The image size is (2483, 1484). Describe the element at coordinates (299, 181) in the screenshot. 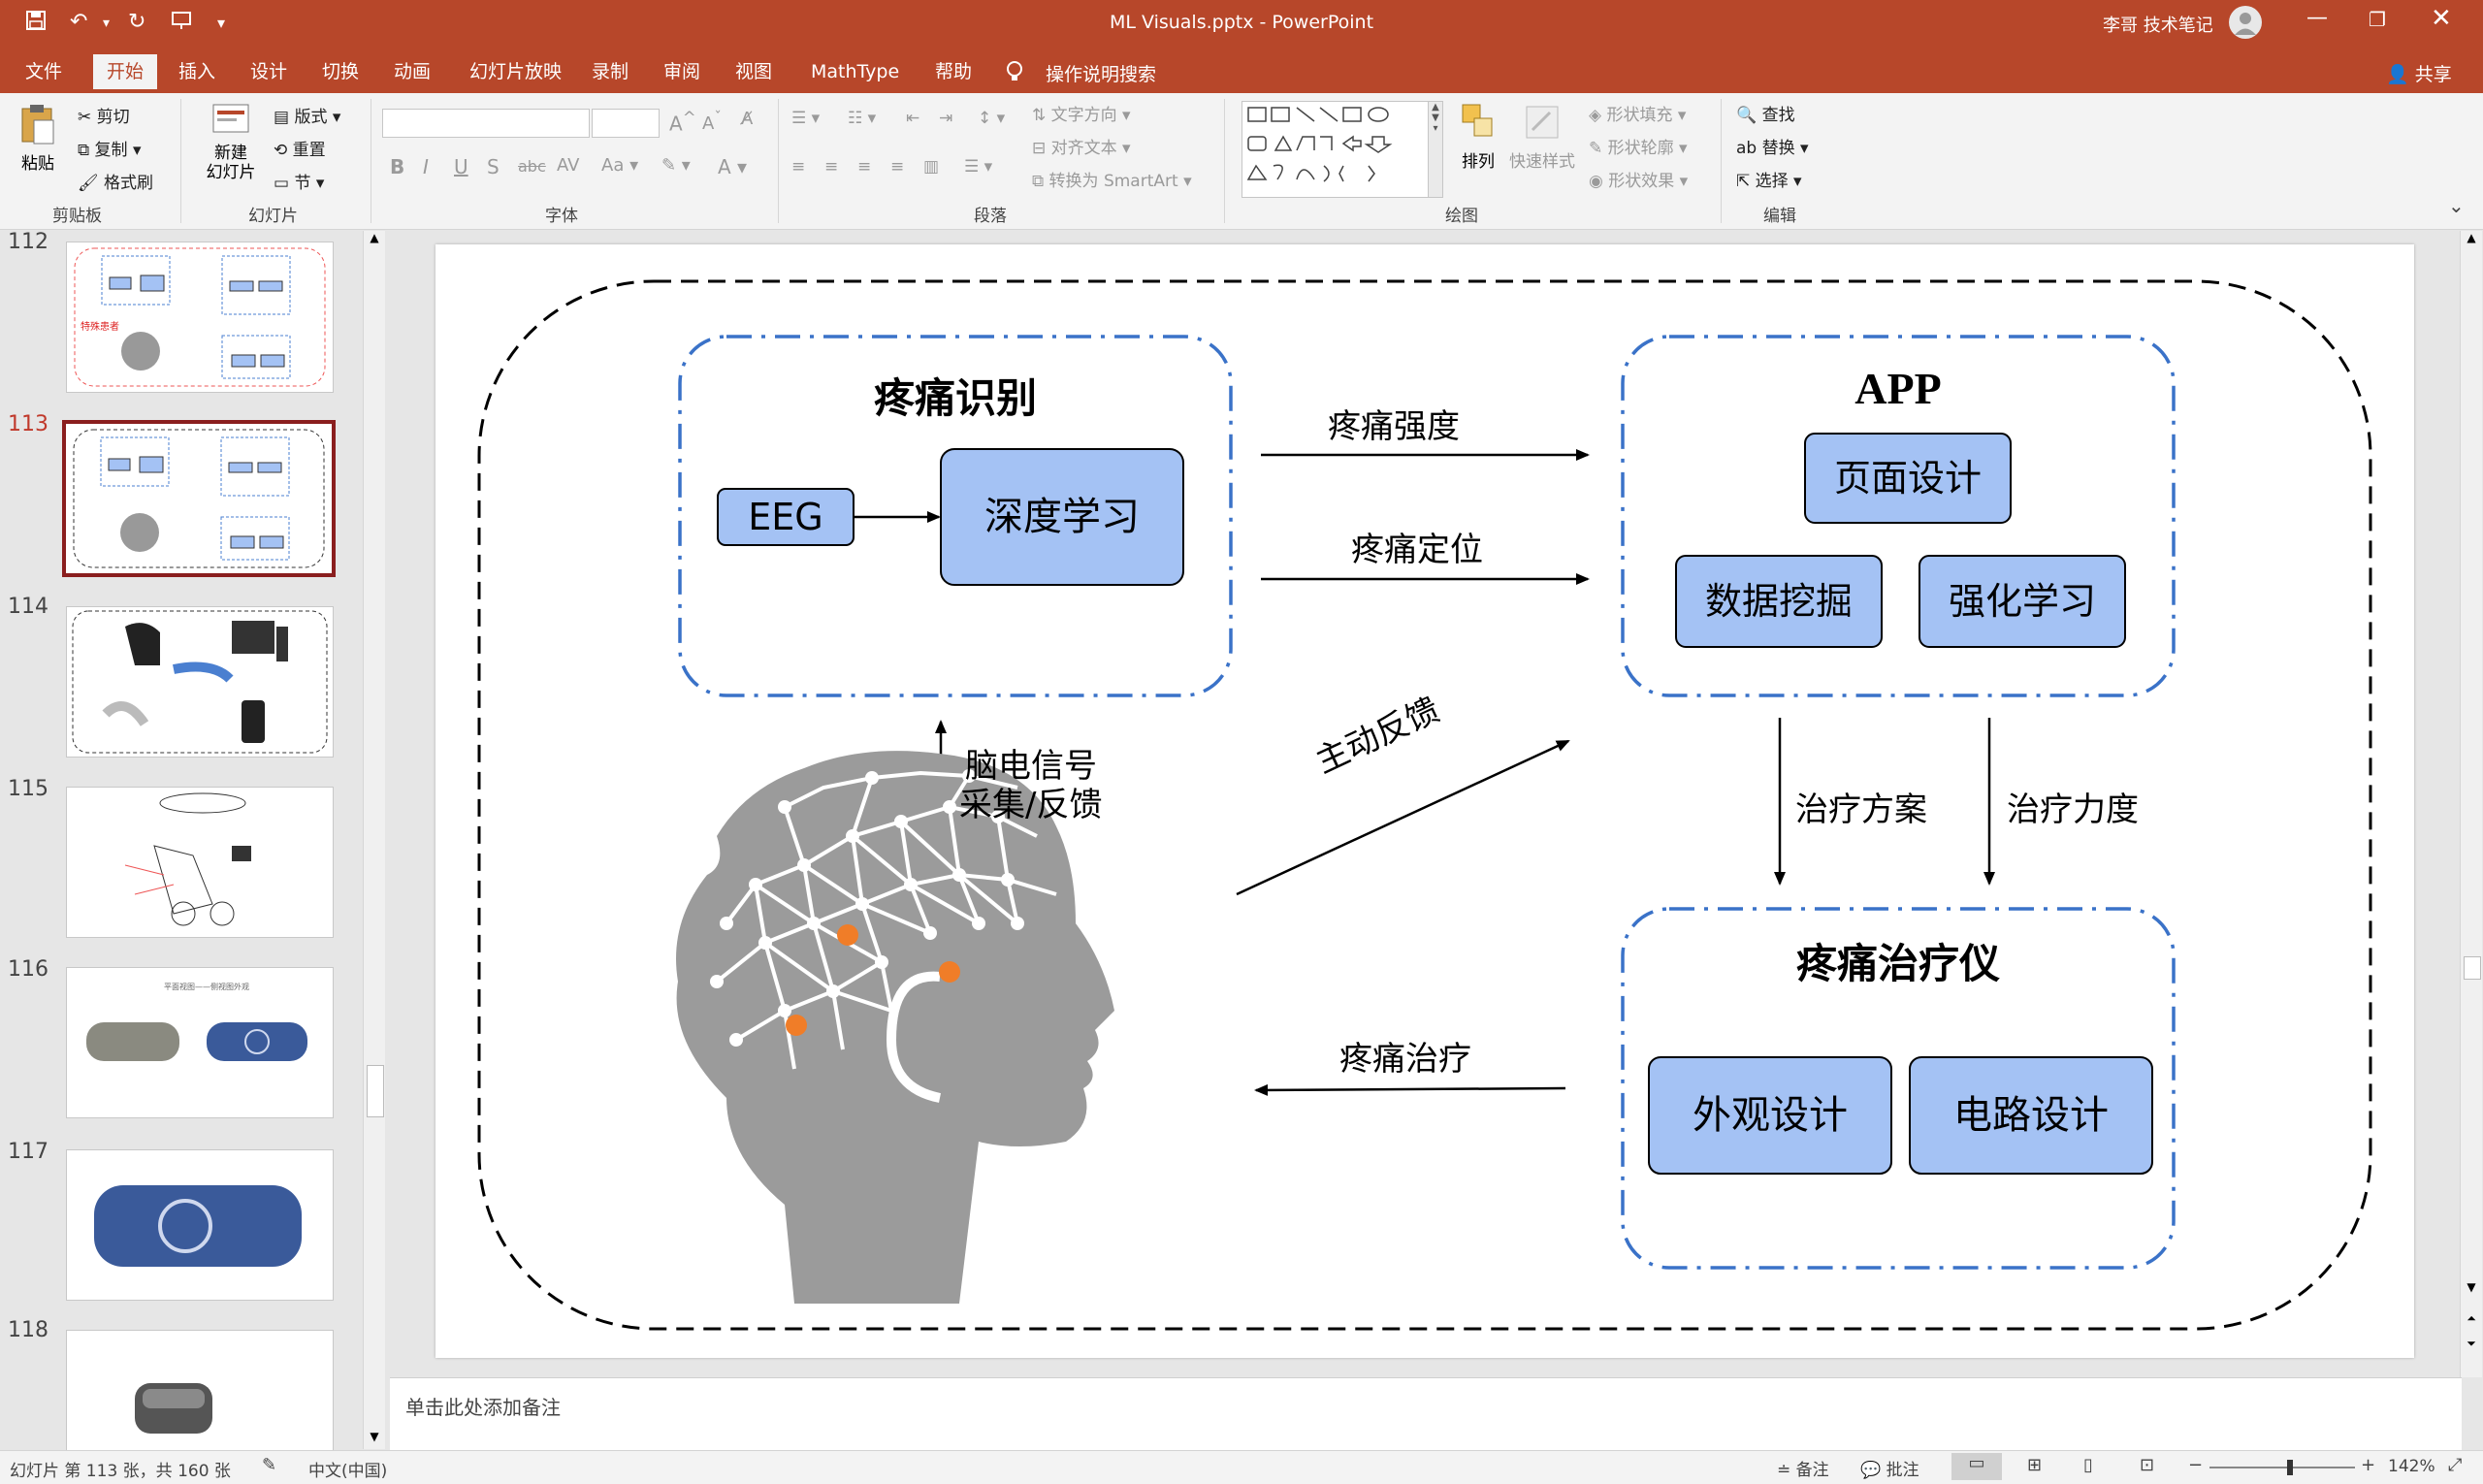

I see `section-button: ▭ 节 ▾` at that location.